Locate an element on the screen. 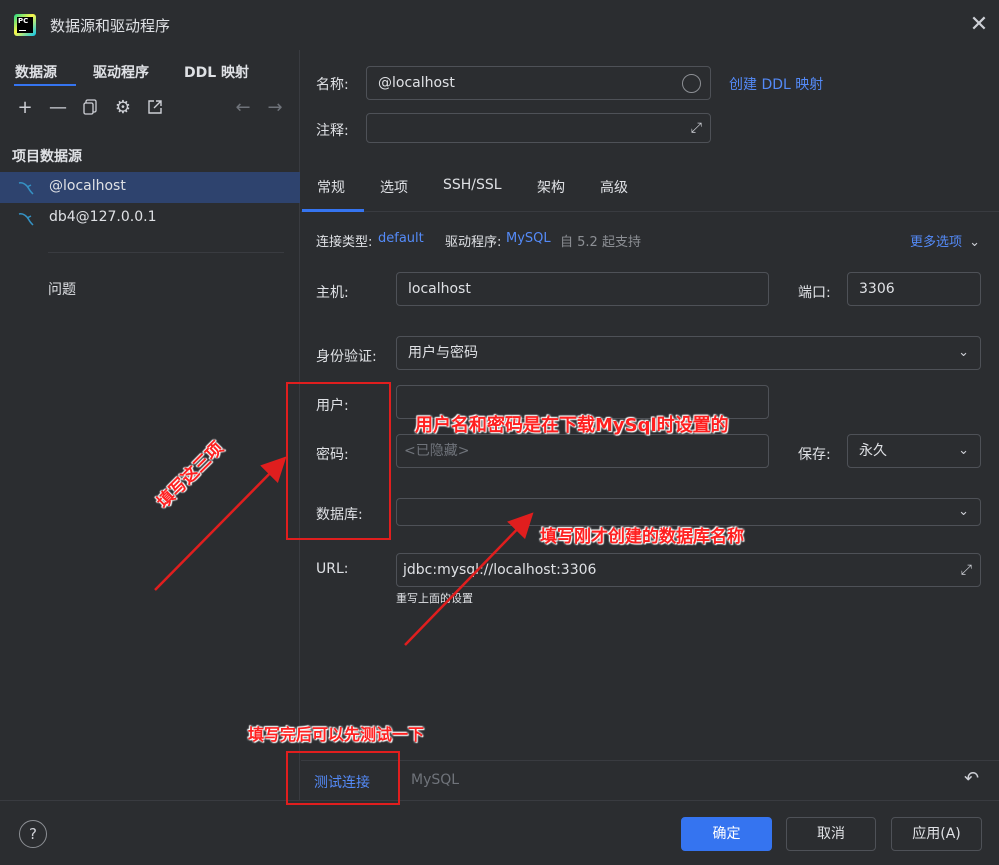  annotation-user-pass: 用户名和密码是在下载MySql时设置的 is located at coordinates (572, 425).